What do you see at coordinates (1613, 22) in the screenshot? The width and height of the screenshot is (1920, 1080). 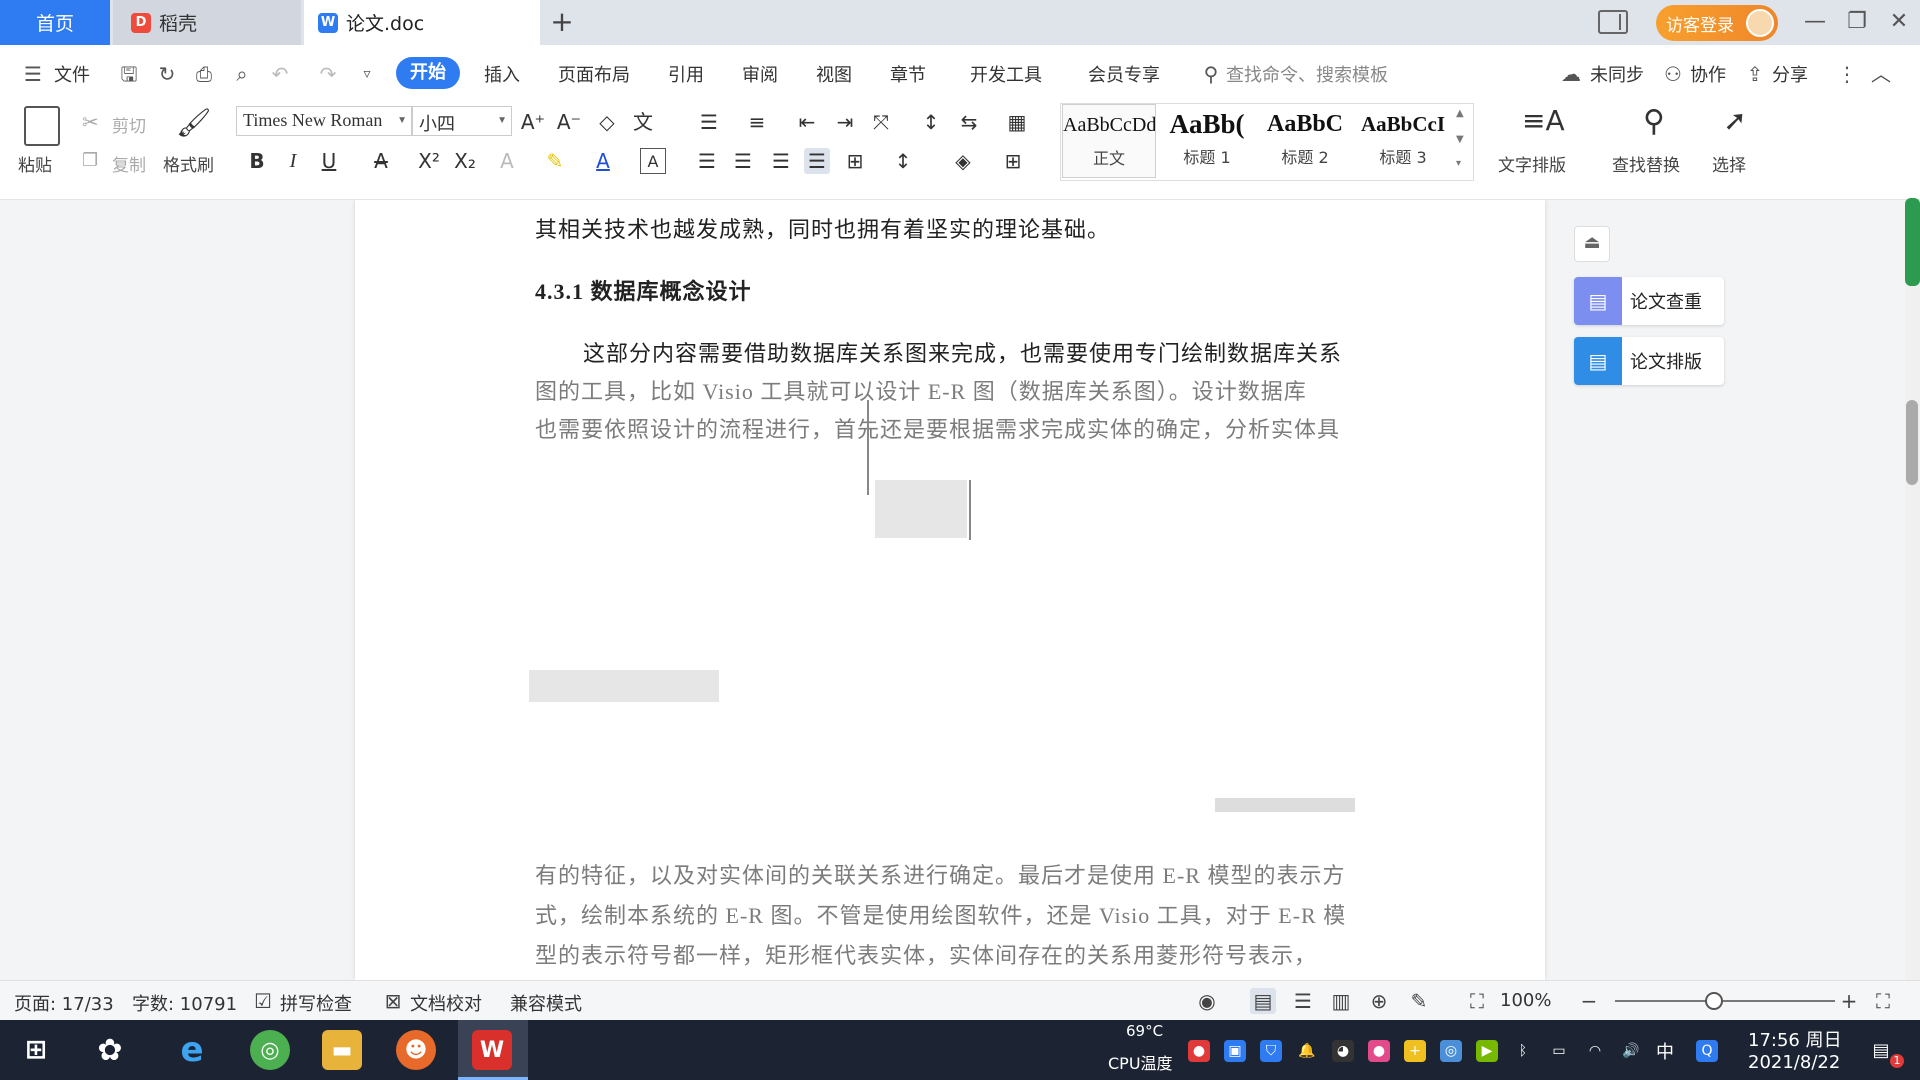 I see `window-layout-icon` at bounding box center [1613, 22].